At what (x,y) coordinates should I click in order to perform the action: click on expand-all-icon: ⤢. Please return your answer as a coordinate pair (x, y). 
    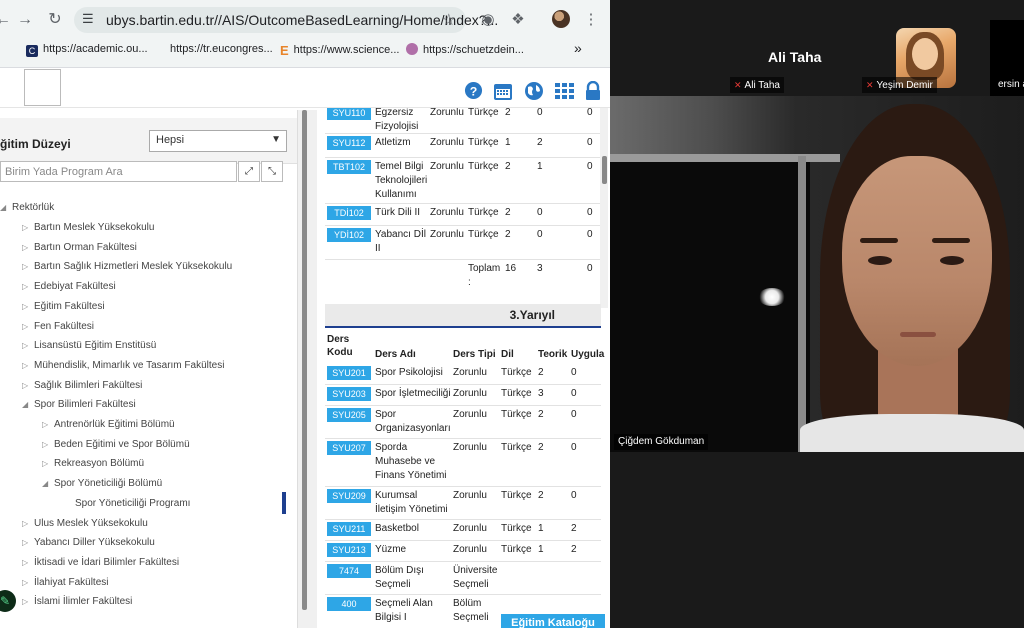
    Looking at the image, I should click on (249, 171).